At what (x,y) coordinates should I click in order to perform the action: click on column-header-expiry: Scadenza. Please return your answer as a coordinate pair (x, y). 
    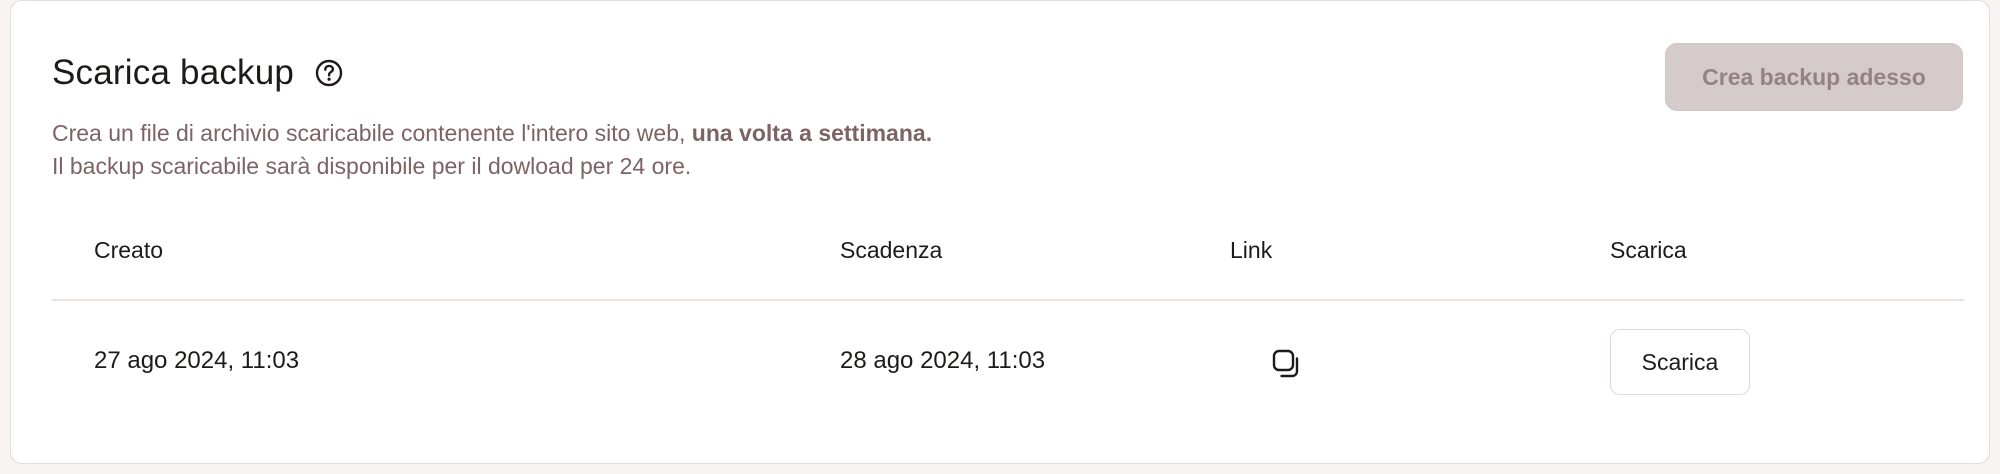
    Looking at the image, I should click on (891, 250).